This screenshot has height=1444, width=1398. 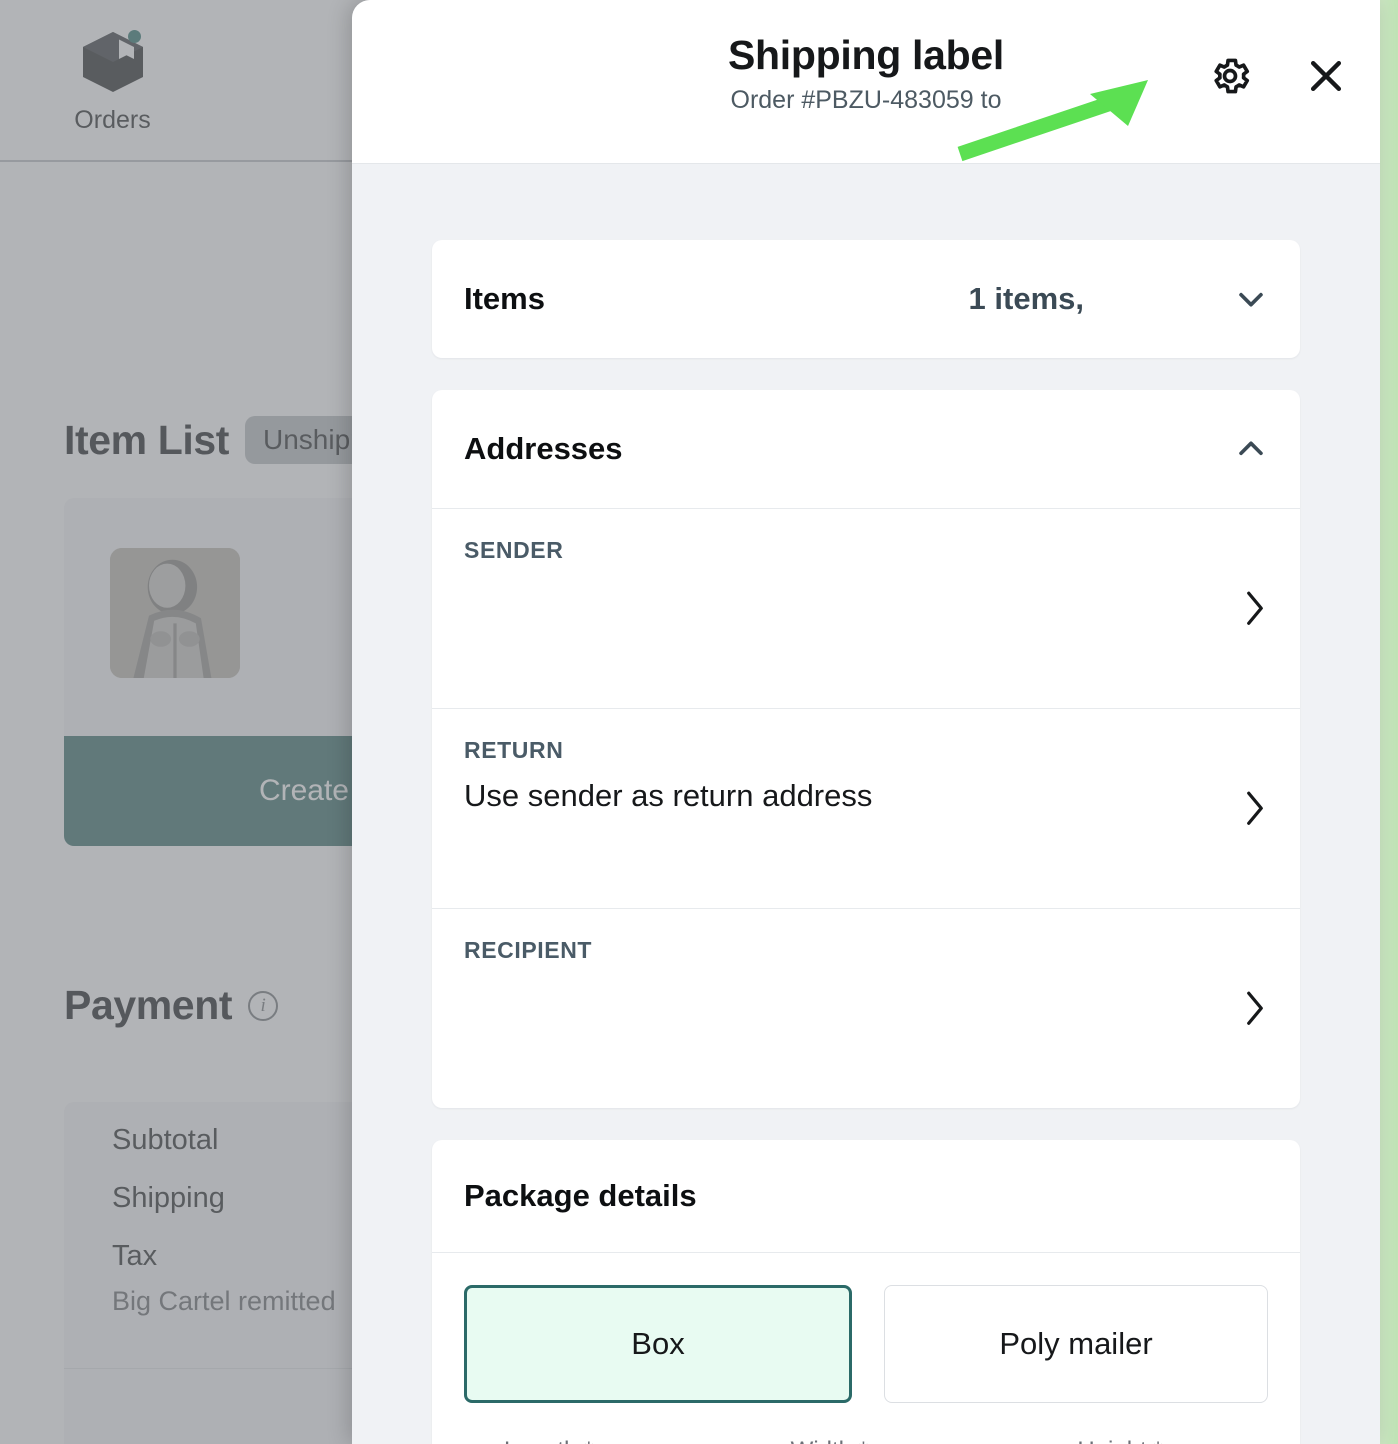 I want to click on package-dimensions: Length * 4 × Width * 4 ×, so click(x=866, y=1440).